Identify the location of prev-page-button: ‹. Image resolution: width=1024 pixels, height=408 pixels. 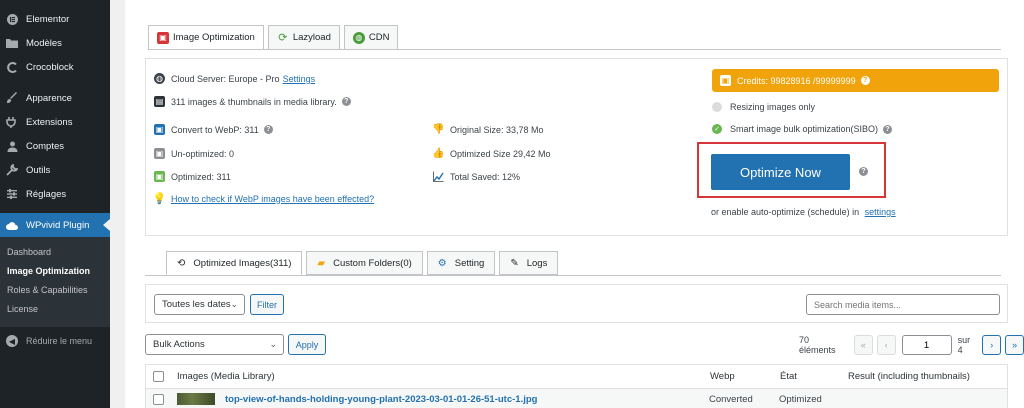
(886, 345).